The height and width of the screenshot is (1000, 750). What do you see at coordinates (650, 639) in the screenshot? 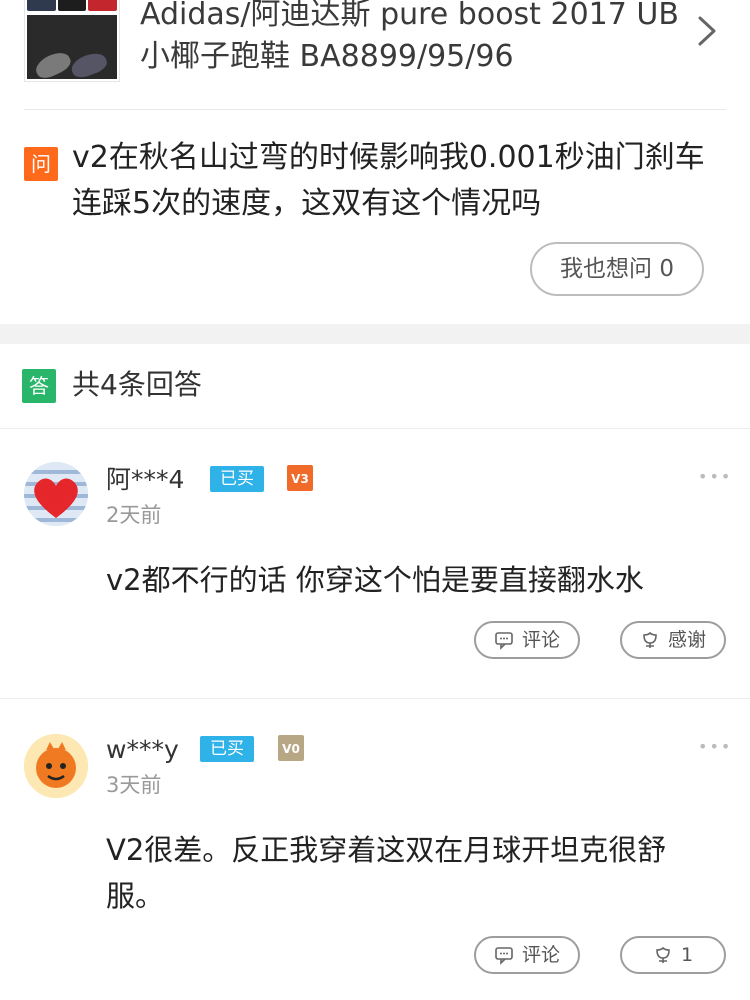
I see `flower-thanks-icon` at bounding box center [650, 639].